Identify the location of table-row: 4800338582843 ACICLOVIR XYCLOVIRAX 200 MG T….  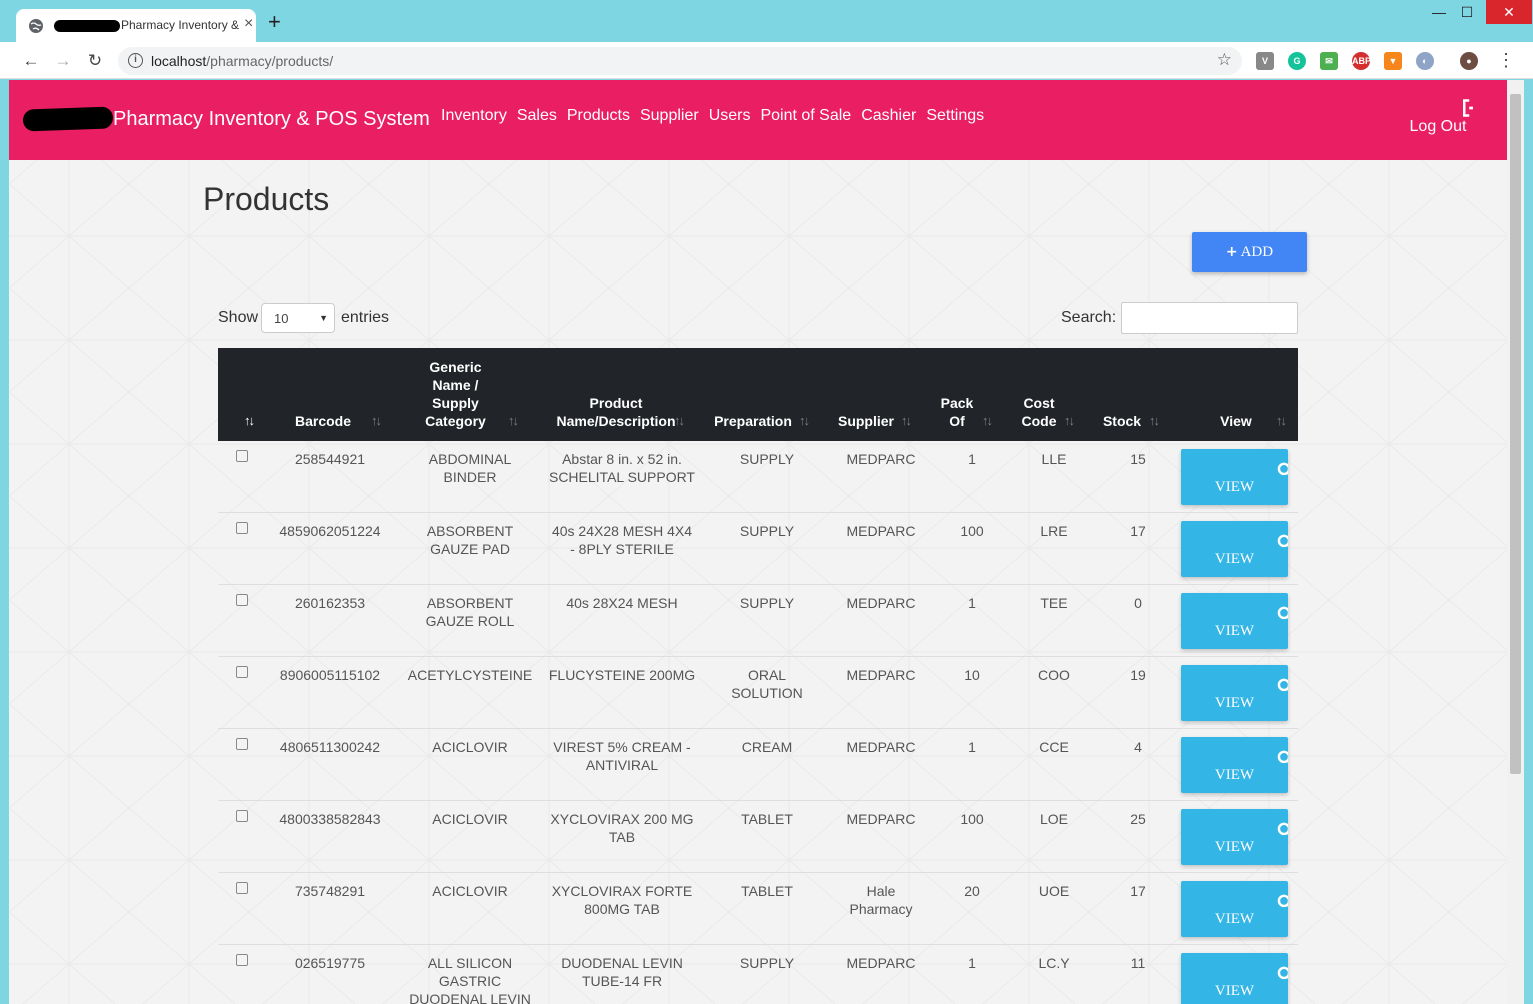
(758, 837).